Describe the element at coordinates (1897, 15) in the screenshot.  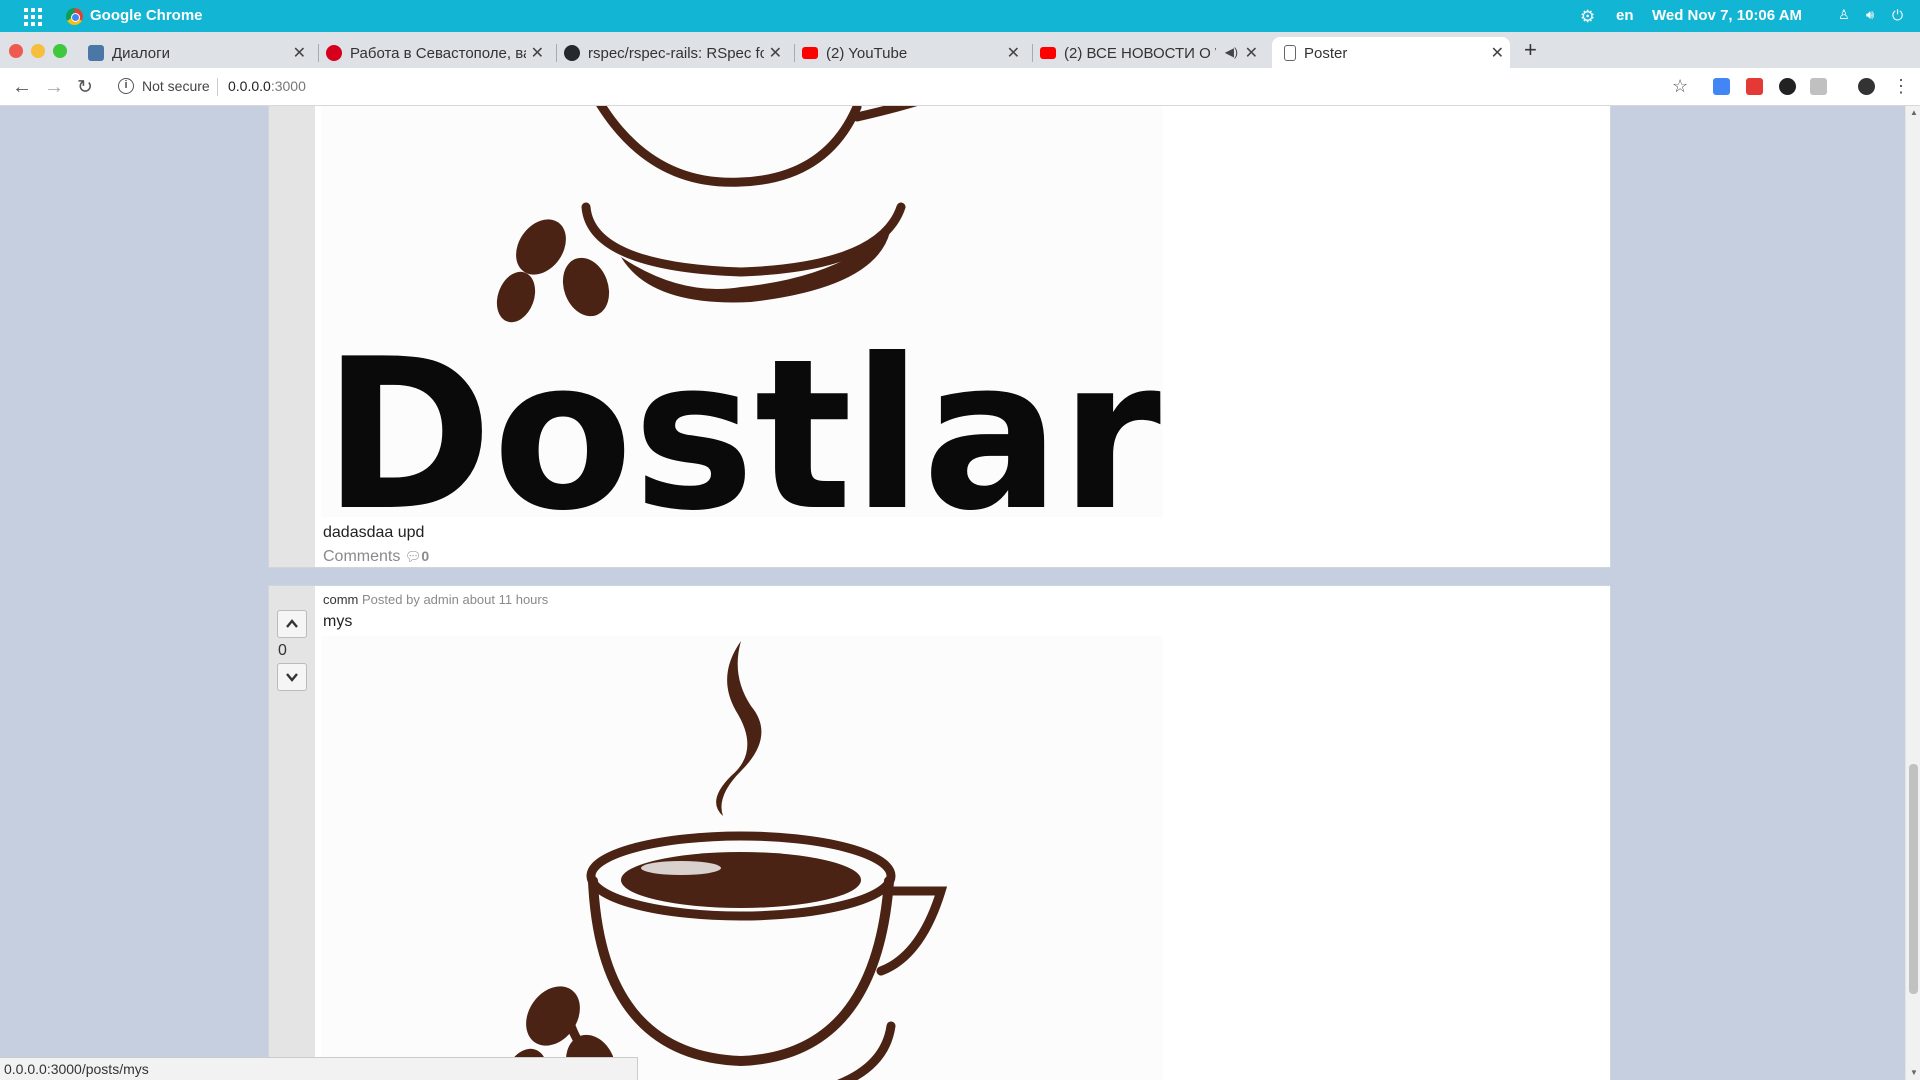
I see `power-icon: ⏻` at that location.